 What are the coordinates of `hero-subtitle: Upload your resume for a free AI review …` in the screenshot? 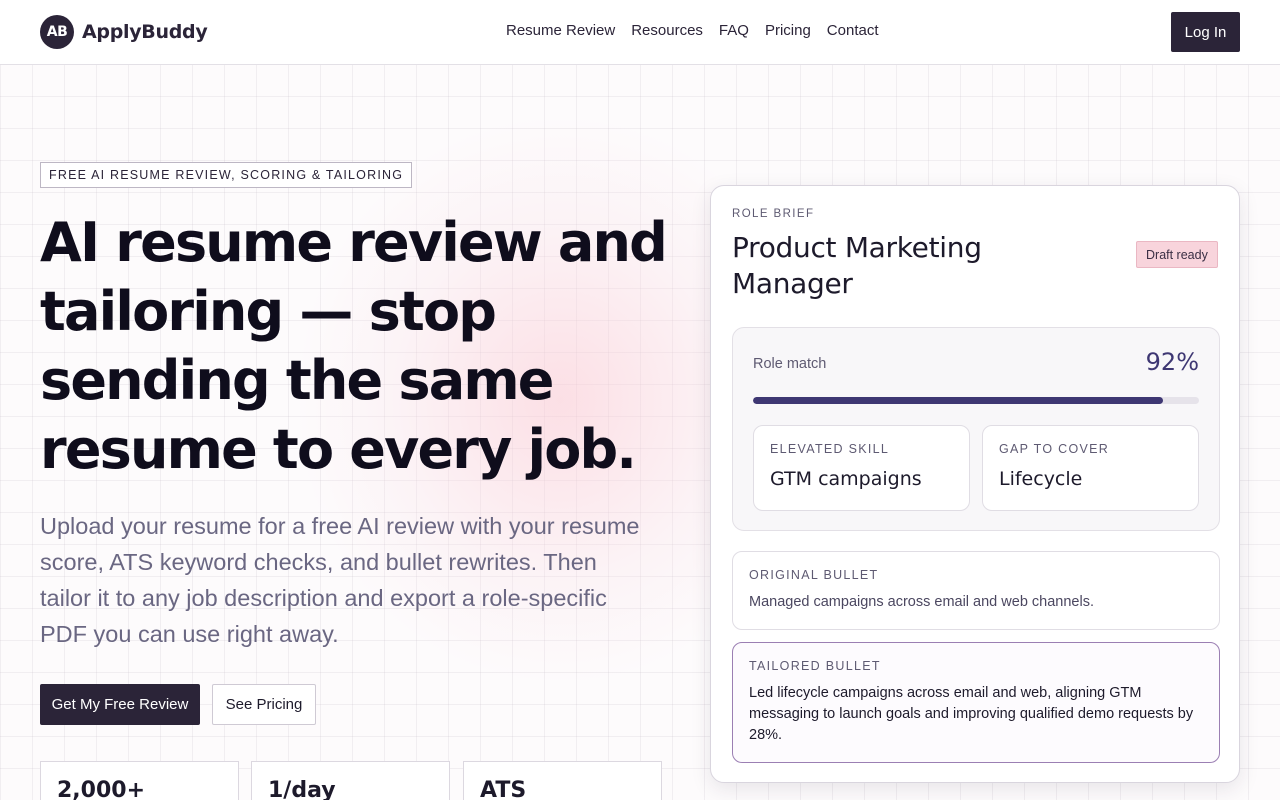 It's located at (340, 580).